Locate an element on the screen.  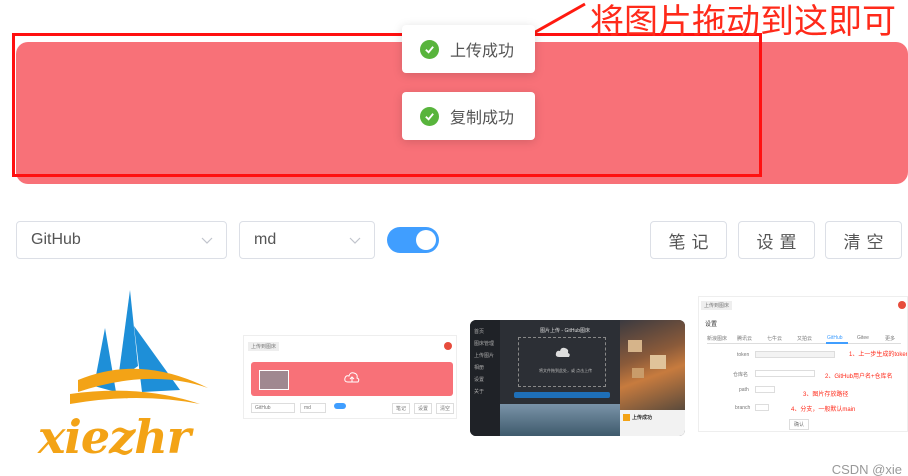
clear-button: 清空 is located at coordinates (863, 240).